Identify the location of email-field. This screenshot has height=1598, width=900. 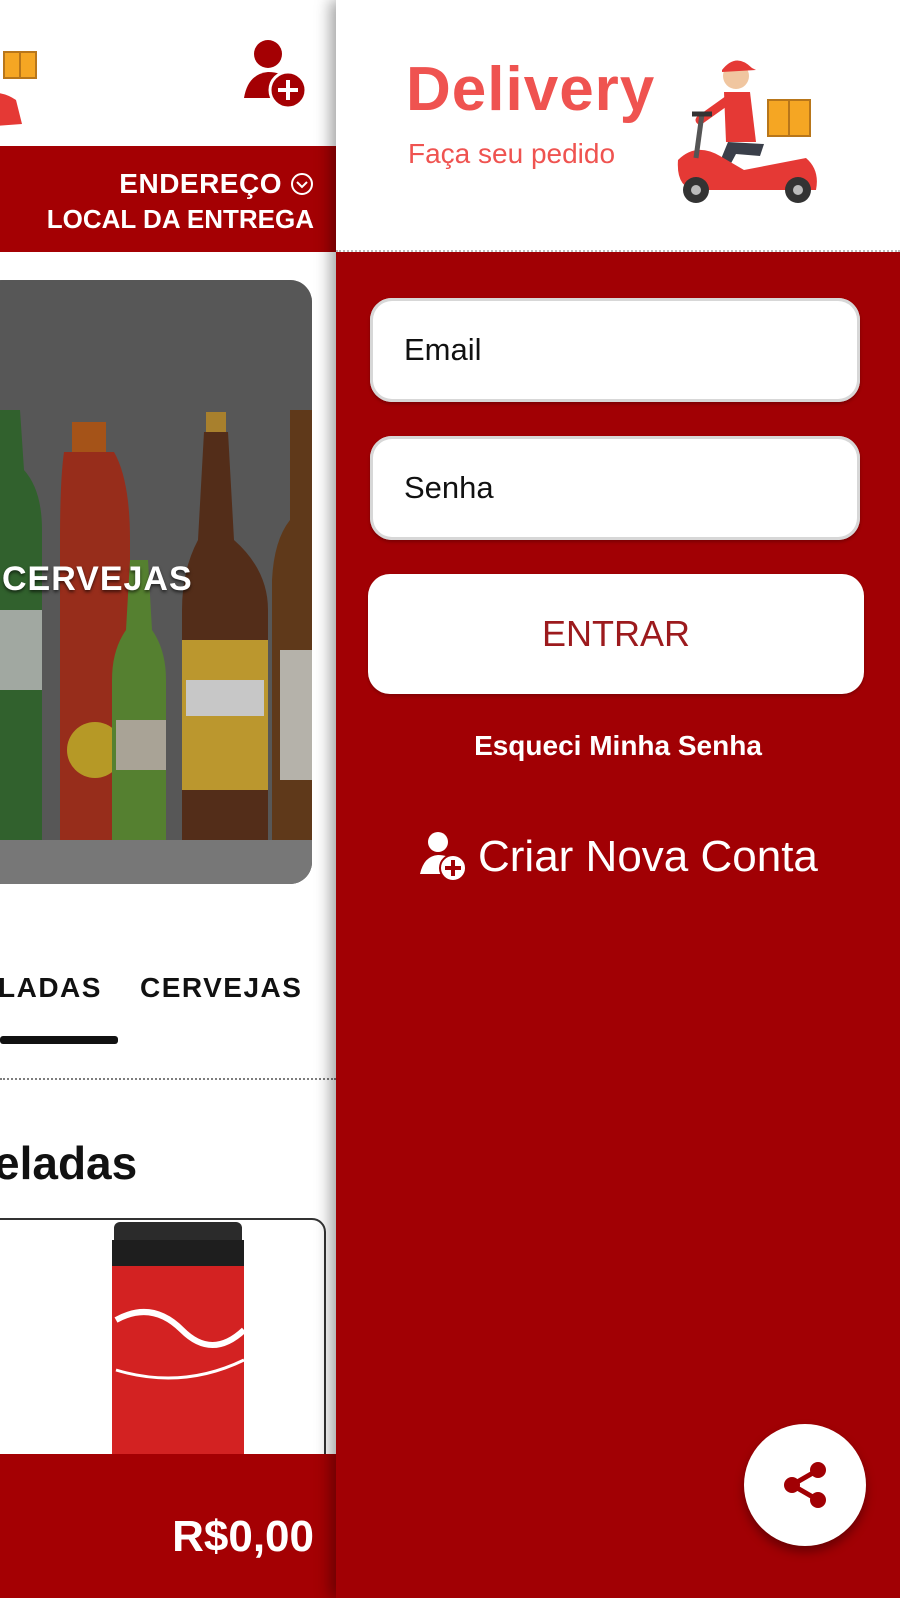
(615, 350).